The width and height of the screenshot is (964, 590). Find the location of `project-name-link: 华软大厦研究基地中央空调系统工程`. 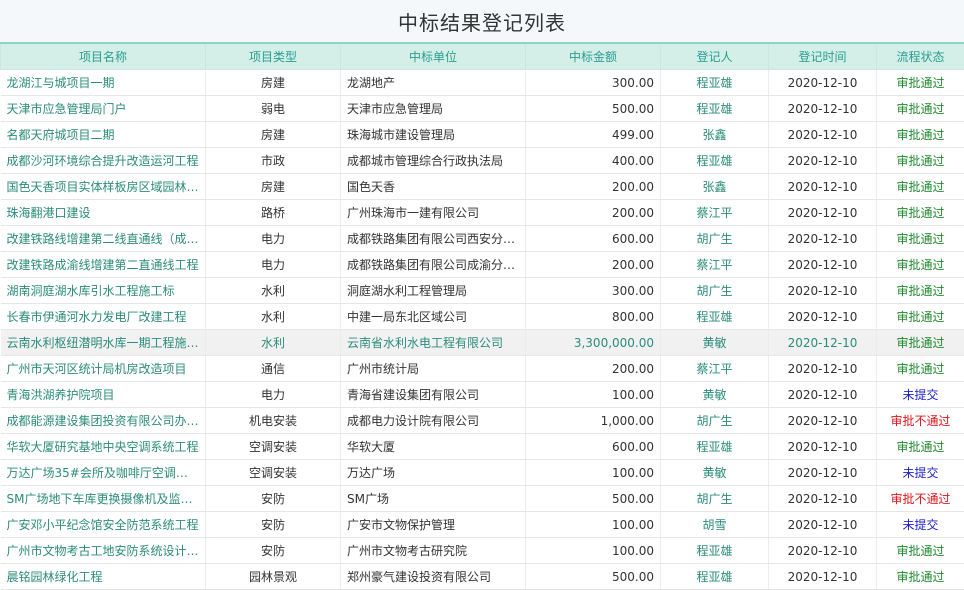

project-name-link: 华软大厦研究基地中央空调系统工程 is located at coordinates (103, 446).